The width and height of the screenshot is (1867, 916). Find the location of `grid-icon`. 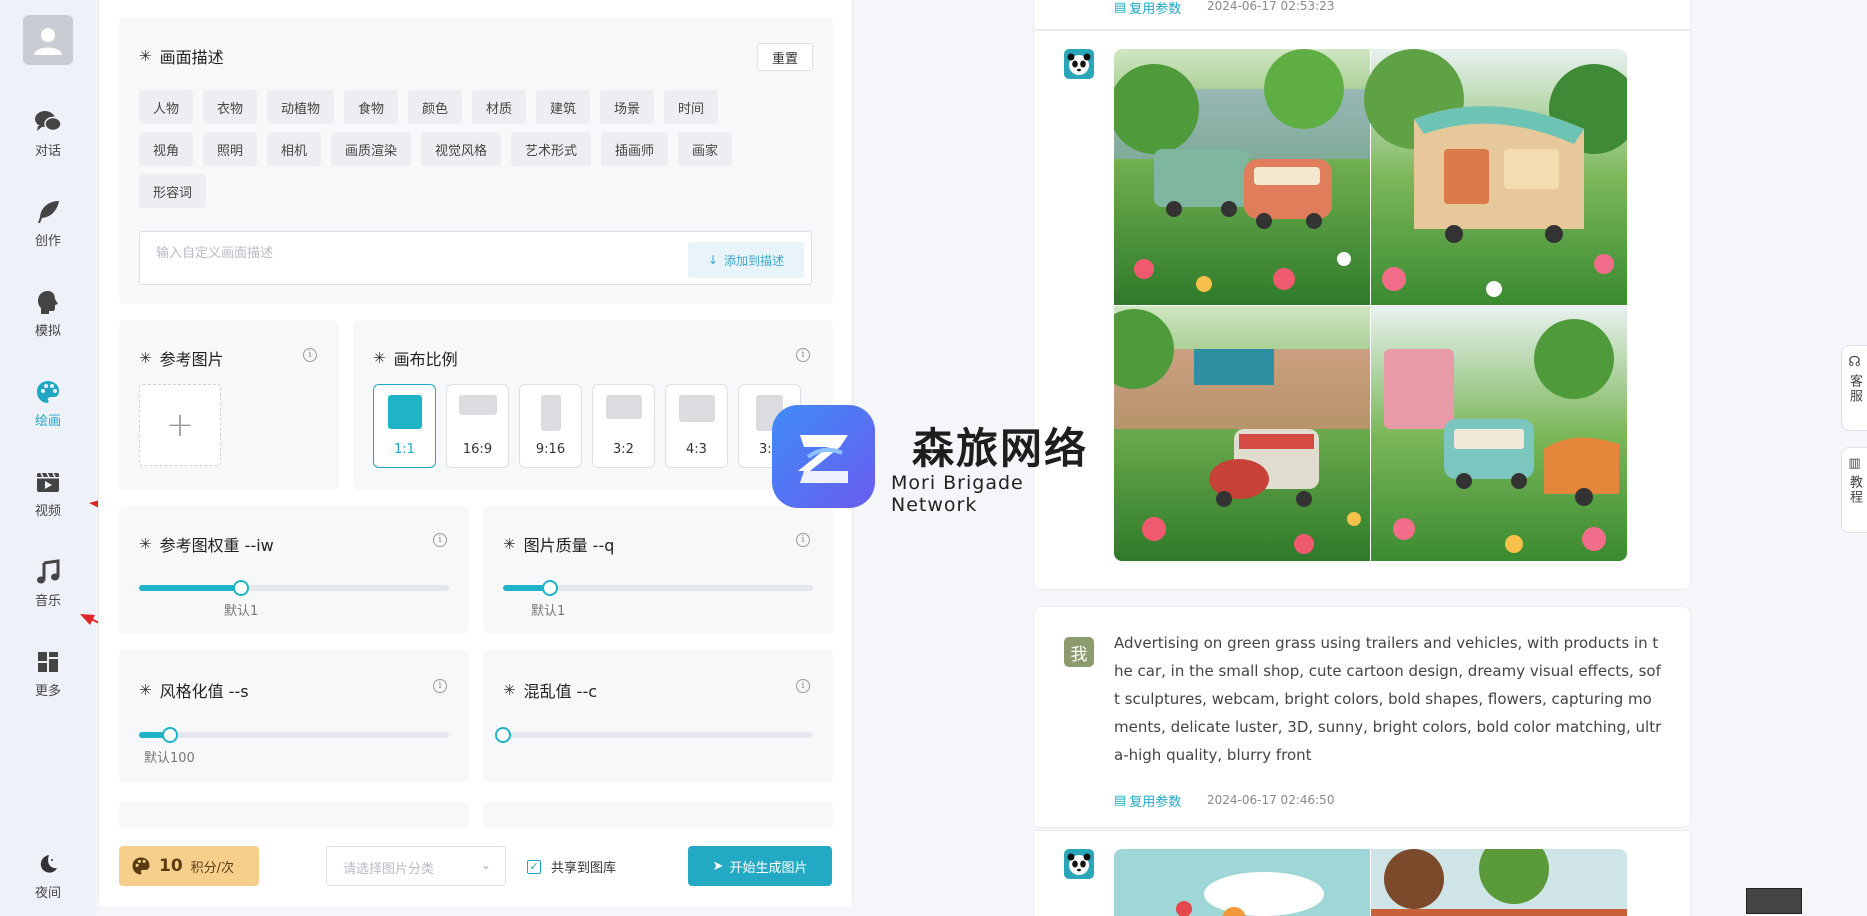

grid-icon is located at coordinates (48, 662).